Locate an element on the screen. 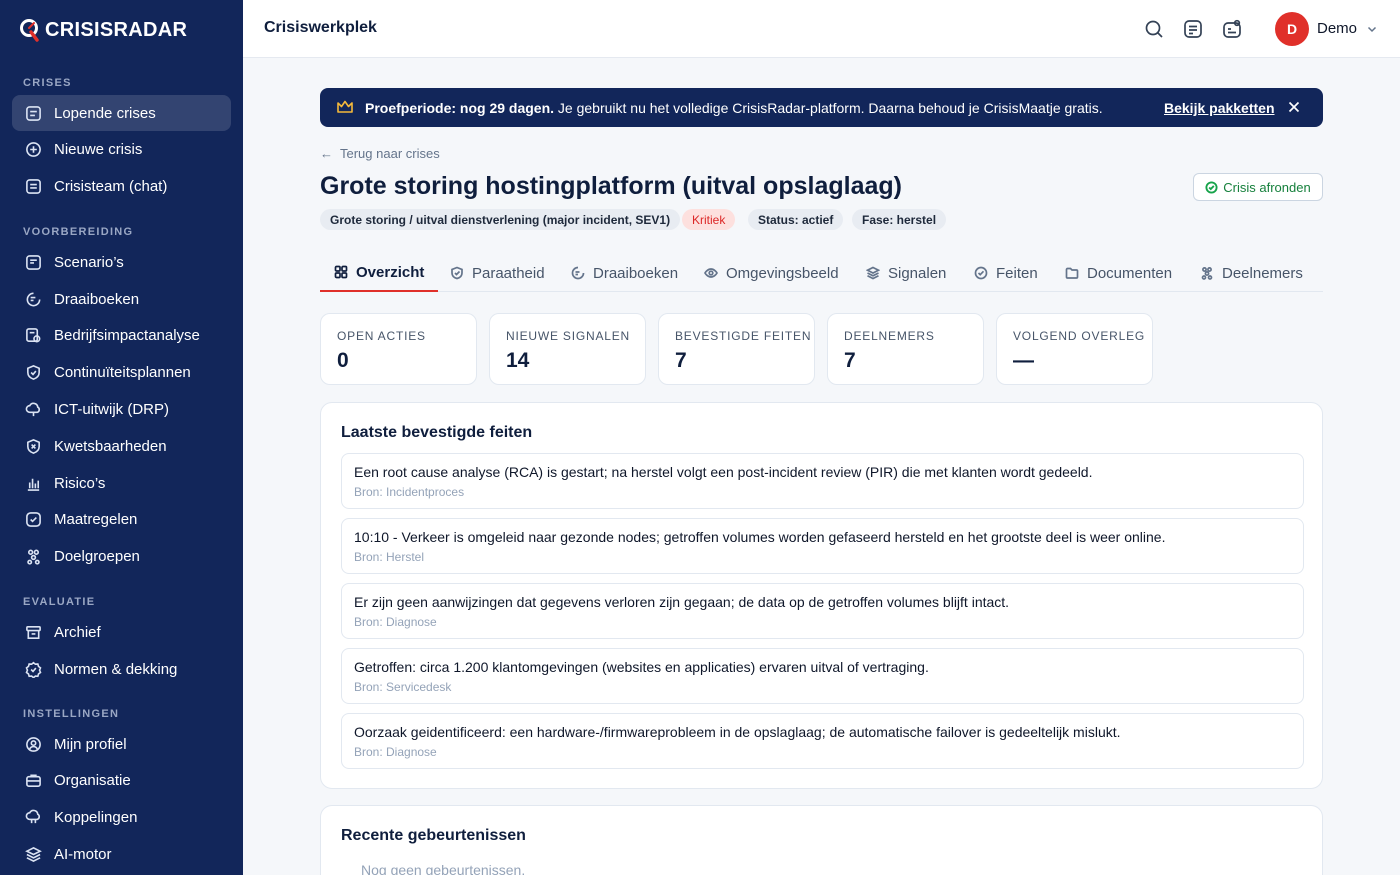 The width and height of the screenshot is (1400, 875). sidebar-item-label: Normen & dekking is located at coordinates (116, 669).